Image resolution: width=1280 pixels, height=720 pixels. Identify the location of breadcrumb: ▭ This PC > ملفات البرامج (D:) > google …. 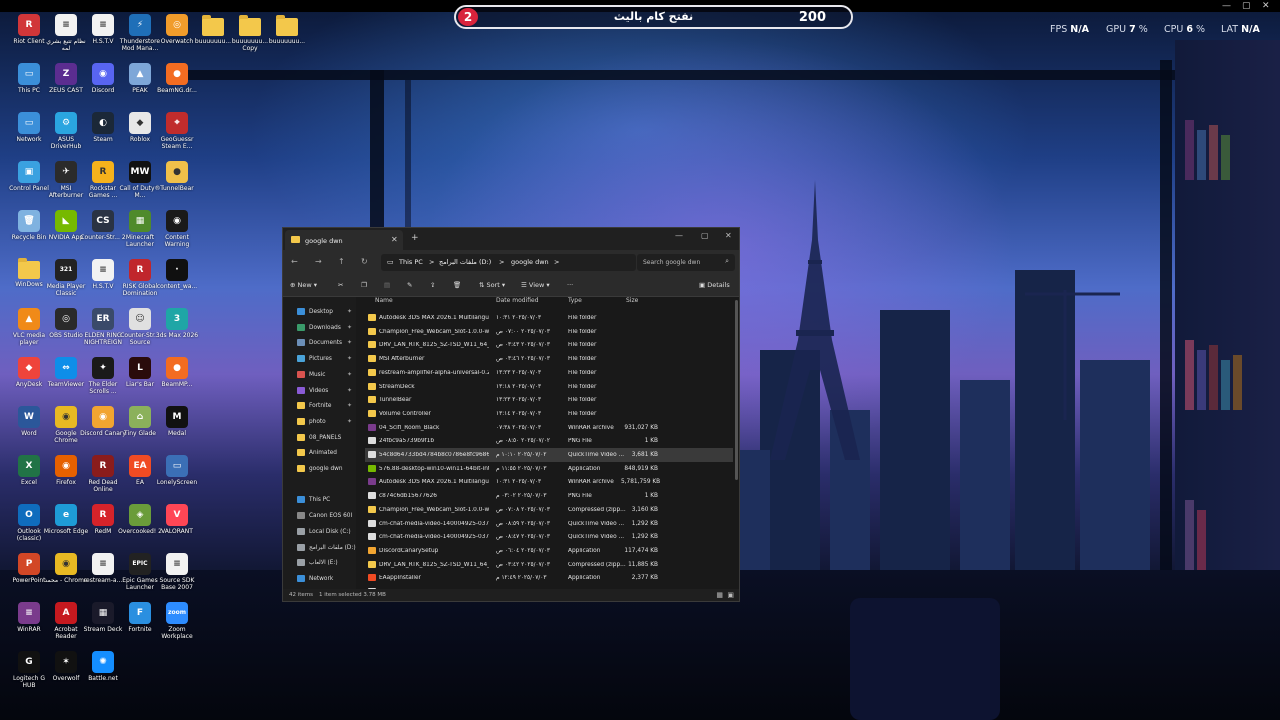
(508, 262).